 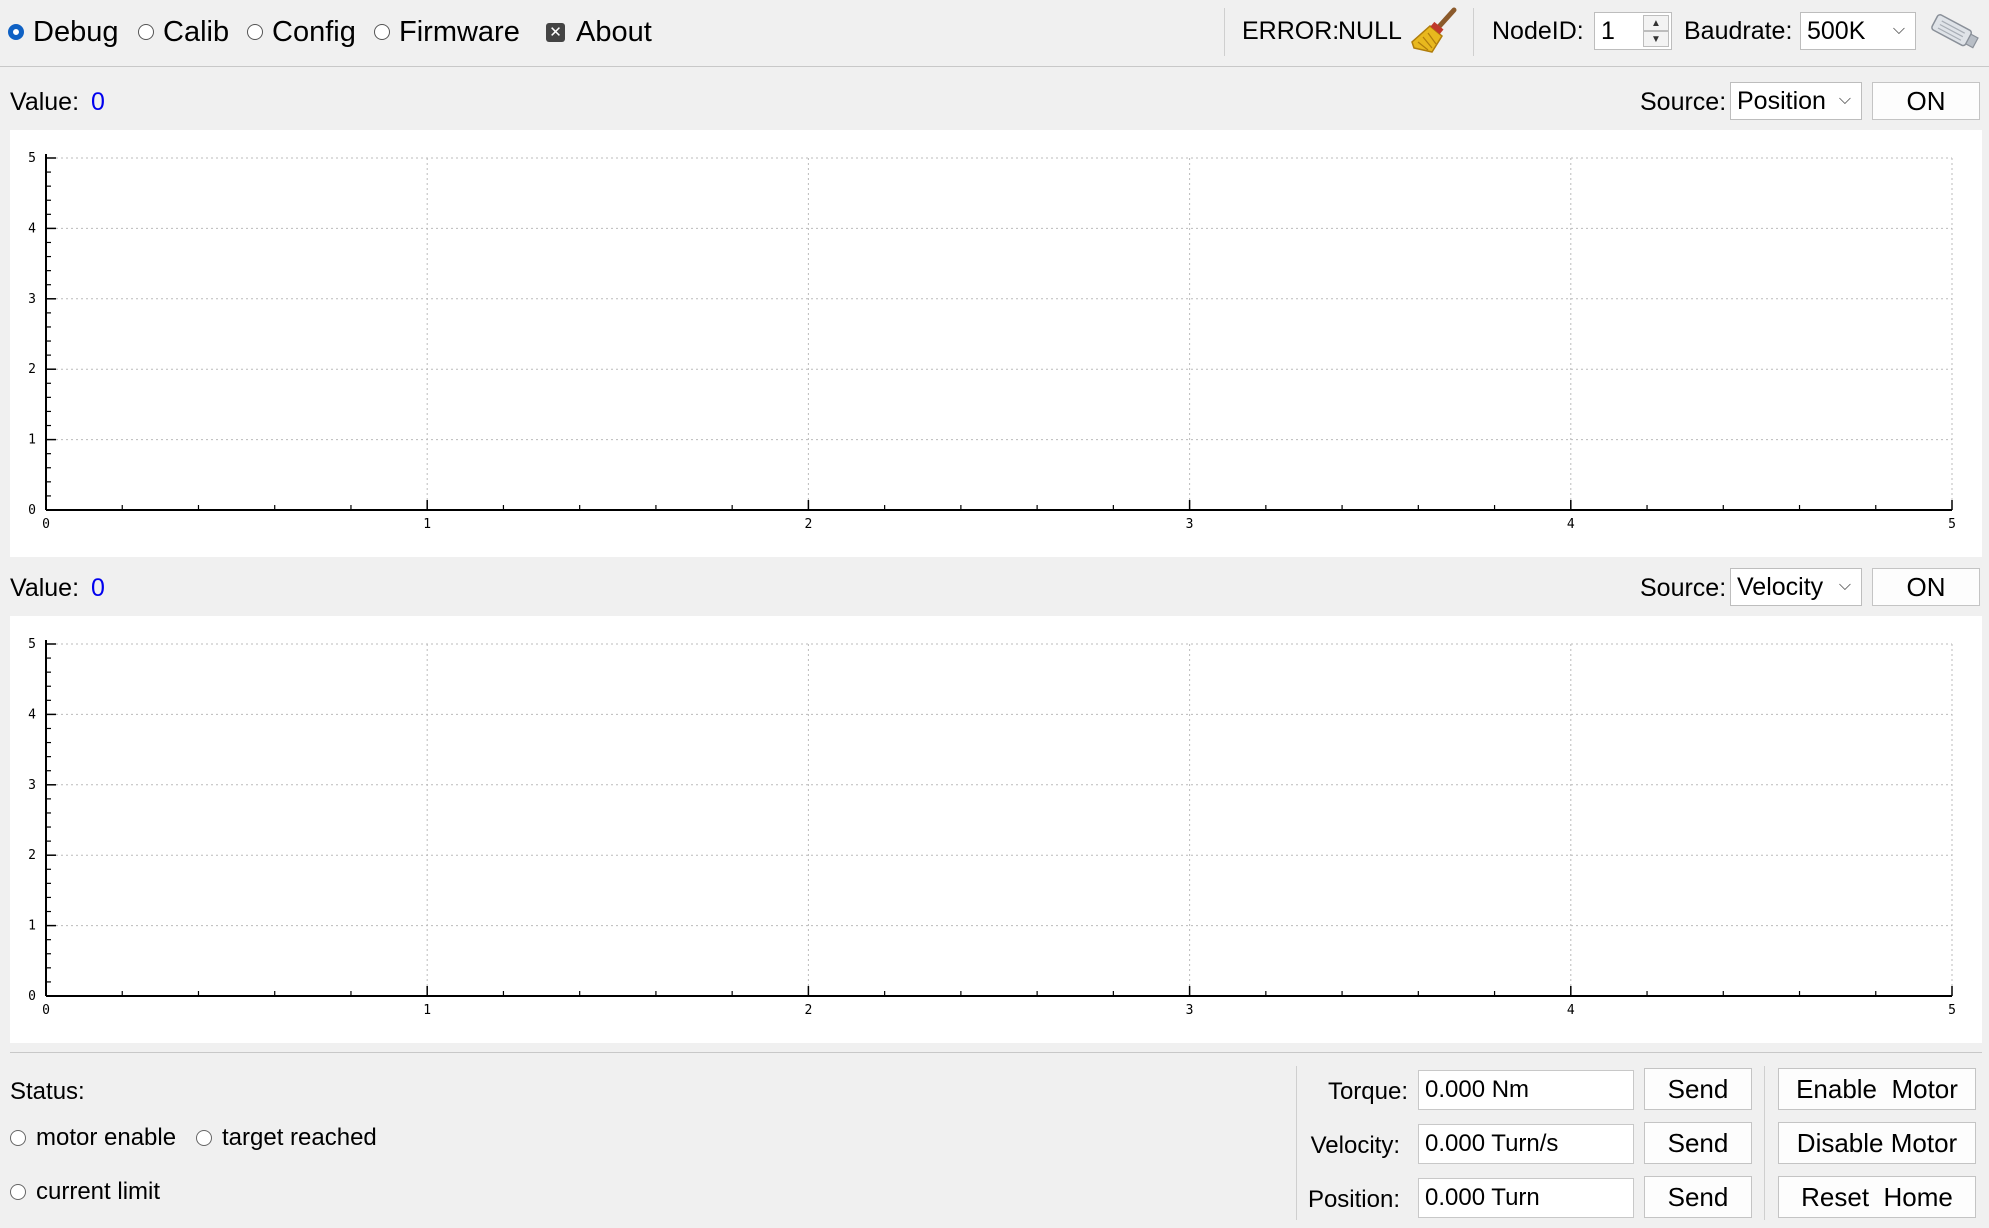 What do you see at coordinates (1781, 100) in the screenshot?
I see `panel1-source-value: Position` at bounding box center [1781, 100].